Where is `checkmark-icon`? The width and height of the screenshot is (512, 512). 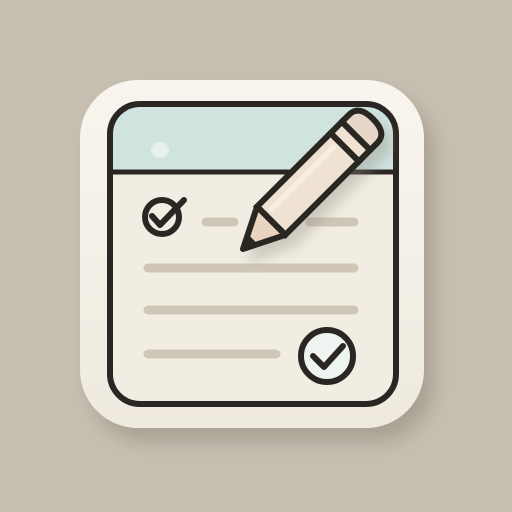
checkmark-icon is located at coordinates (327, 356).